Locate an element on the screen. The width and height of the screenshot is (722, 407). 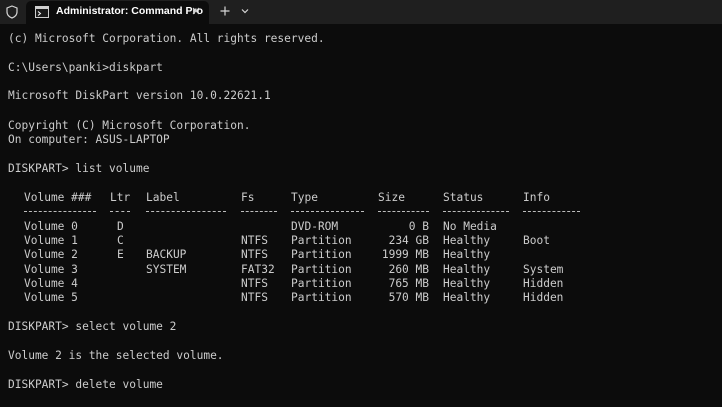
cell-status: No Media is located at coordinates (470, 226).